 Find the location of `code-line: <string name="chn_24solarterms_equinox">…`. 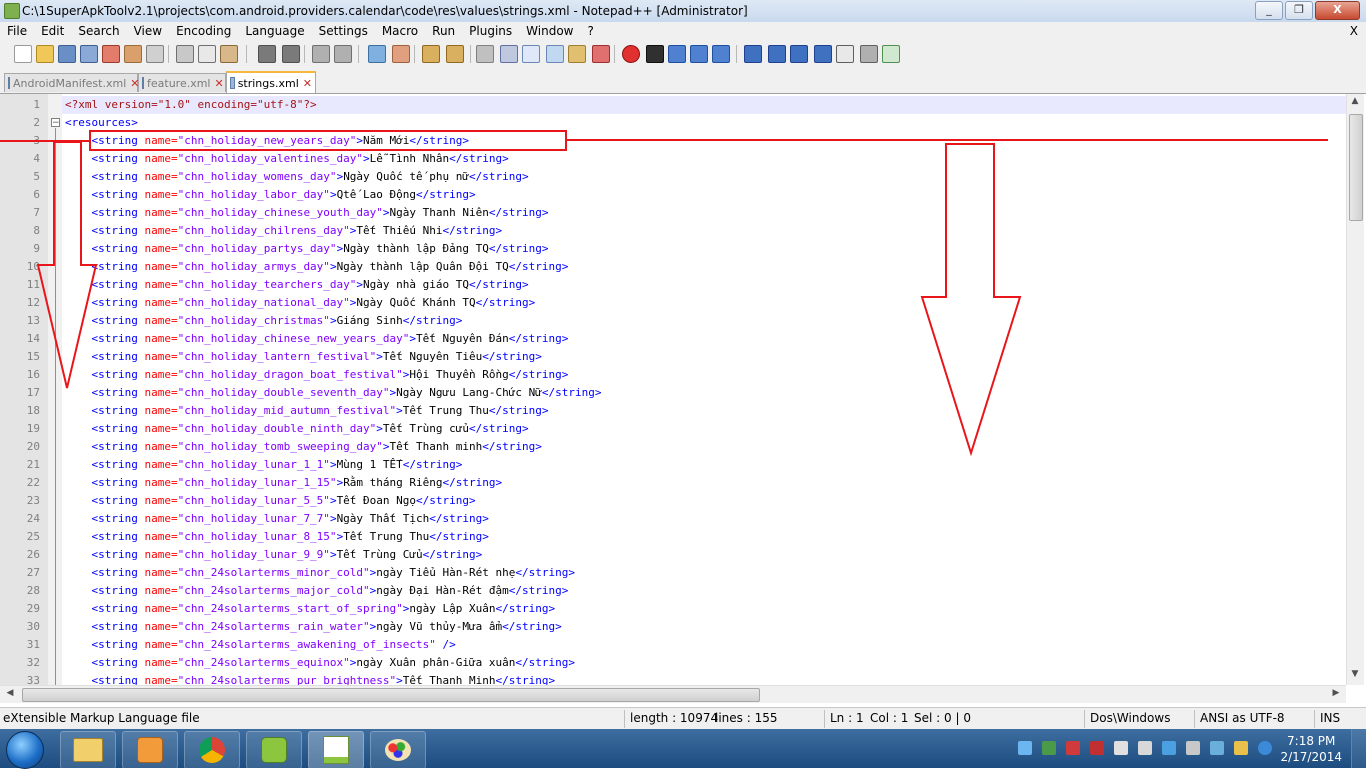

code-line: <string name="chn_24solarterms_equinox">… is located at coordinates (320, 663).